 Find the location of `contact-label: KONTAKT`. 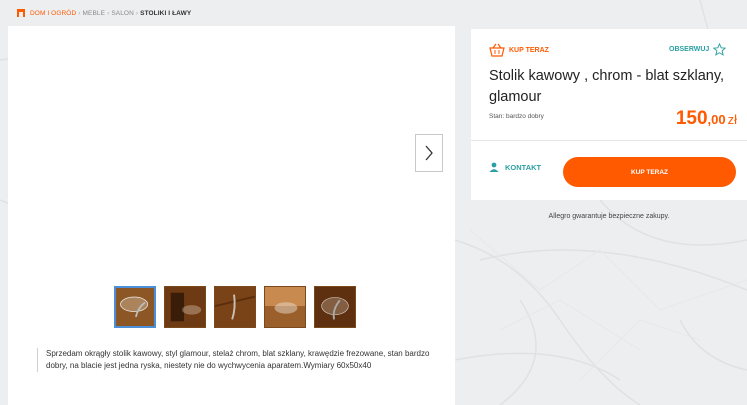

contact-label: KONTAKT is located at coordinates (523, 167).